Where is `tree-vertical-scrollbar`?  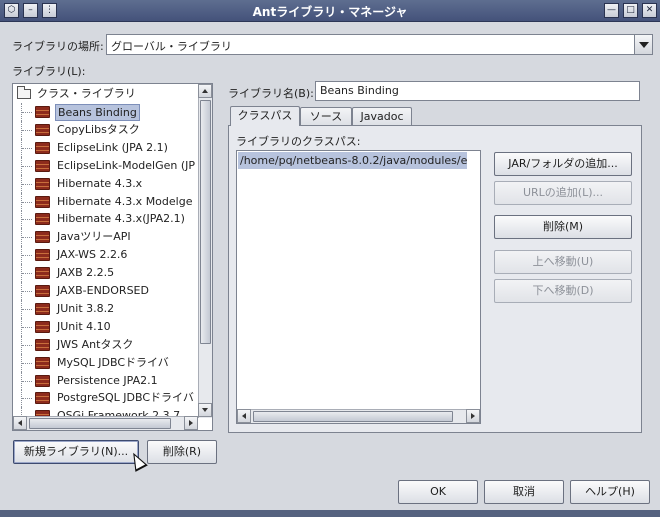
tree-vertical-scrollbar is located at coordinates (205, 251).